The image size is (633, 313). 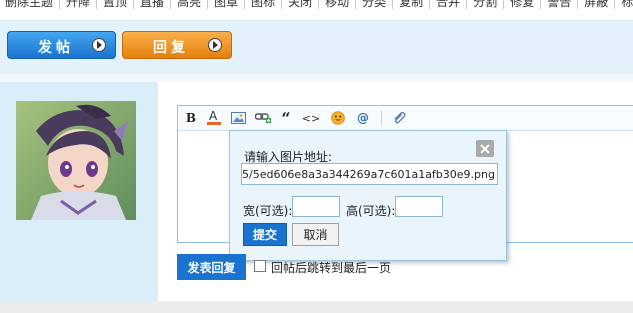 I want to click on font-color-icon: A, so click(x=213, y=116).